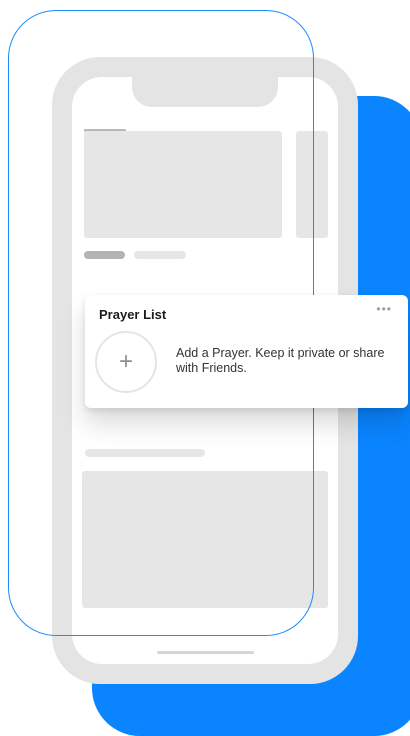 Image resolution: width=410 pixels, height=736 pixels. I want to click on plus-icon: +, so click(125, 361).